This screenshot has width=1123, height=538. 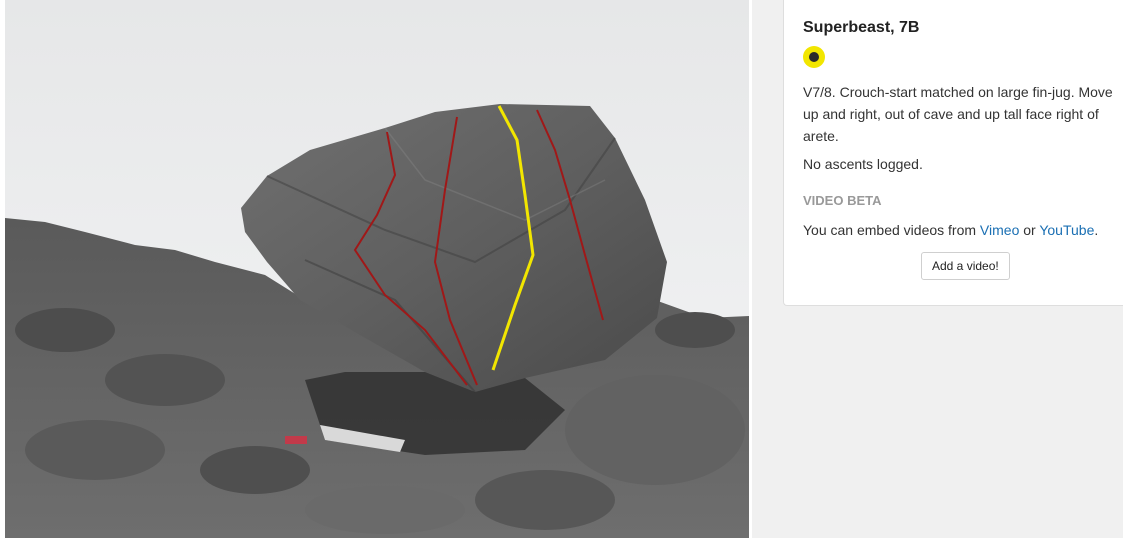 I want to click on add-video-button: Add a video!, so click(x=965, y=266).